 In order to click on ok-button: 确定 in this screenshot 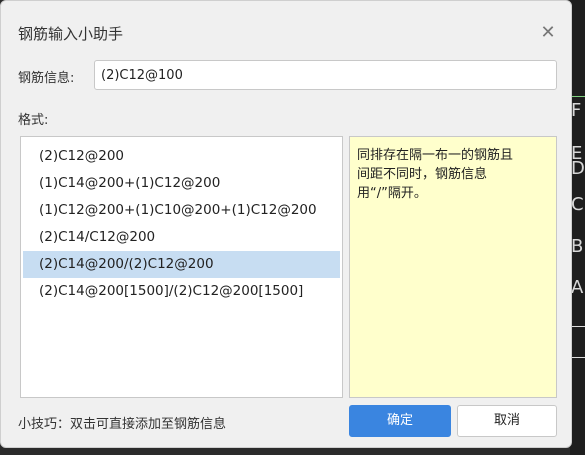, I will do `click(400, 421)`.